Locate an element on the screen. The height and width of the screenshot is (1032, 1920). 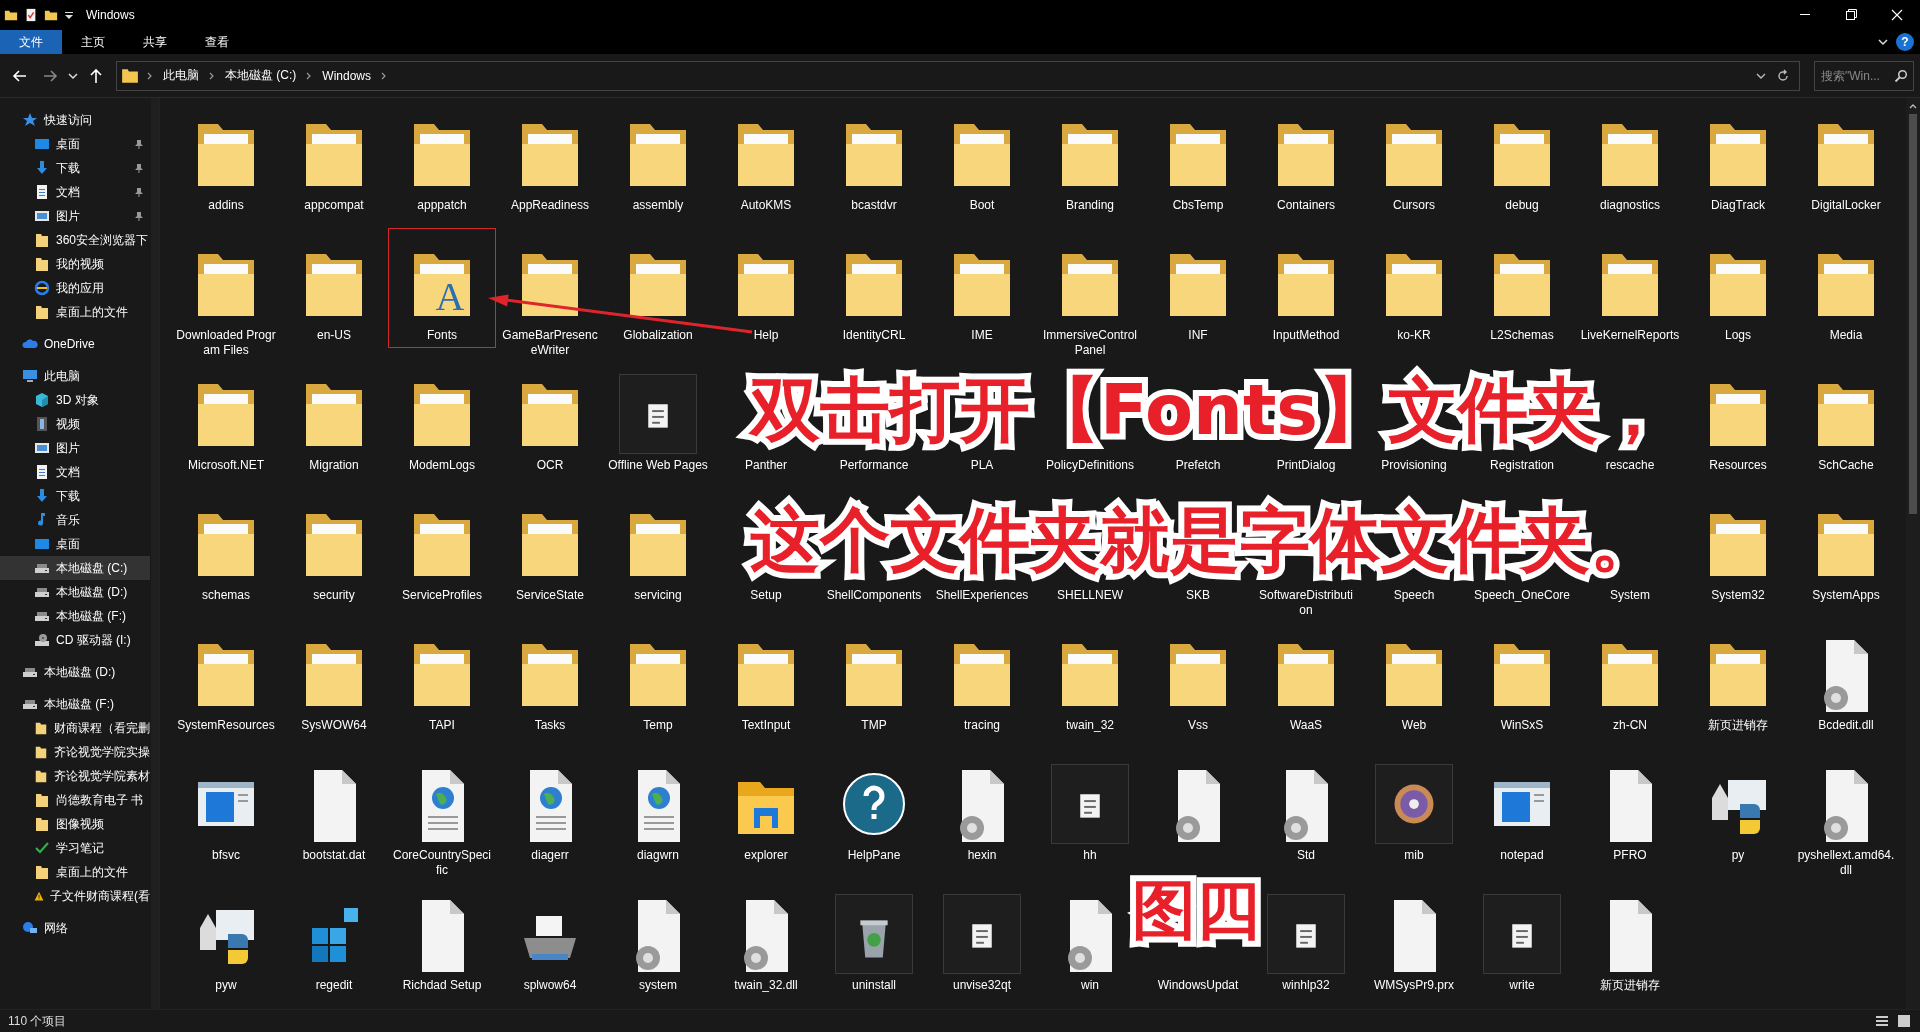
file-name: Microsoft.NET is located at coordinates (226, 465).